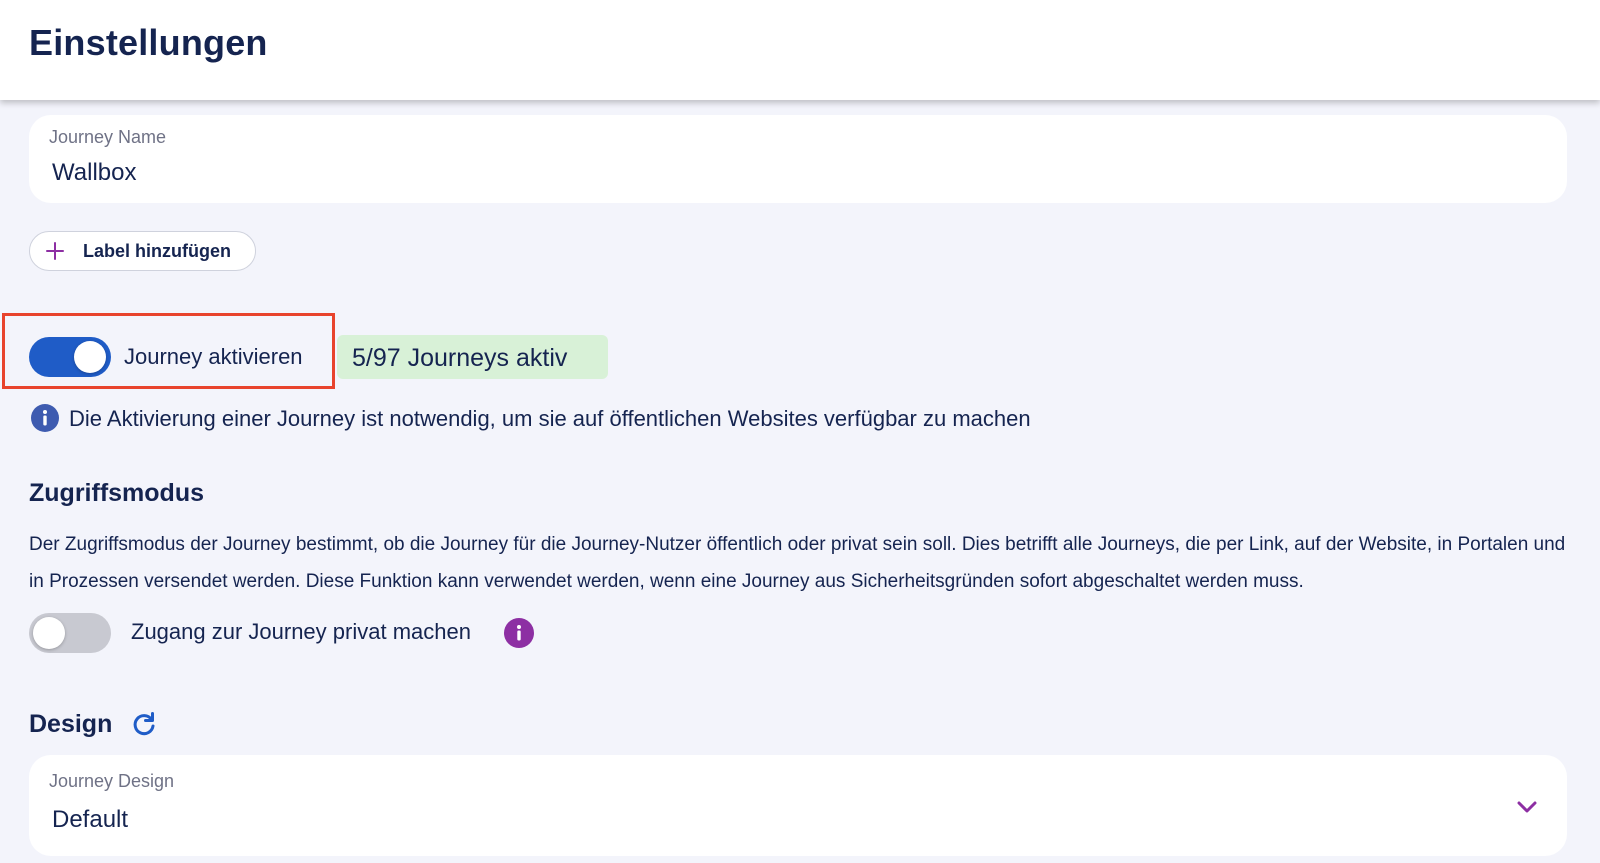 The height and width of the screenshot is (863, 1600). What do you see at coordinates (71, 724) in the screenshot?
I see `design-heading: Design` at bounding box center [71, 724].